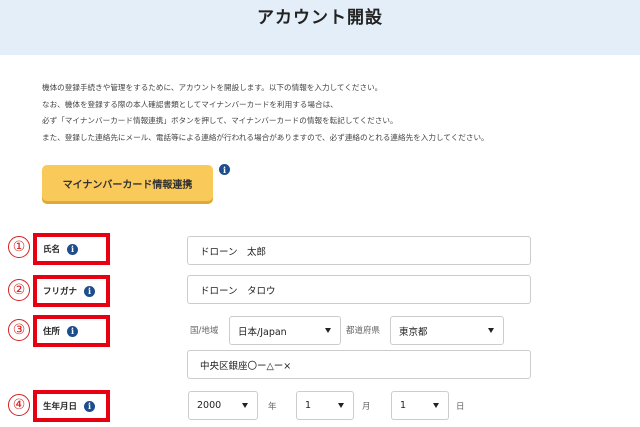  I want to click on birth-day-value: 1, so click(403, 405).